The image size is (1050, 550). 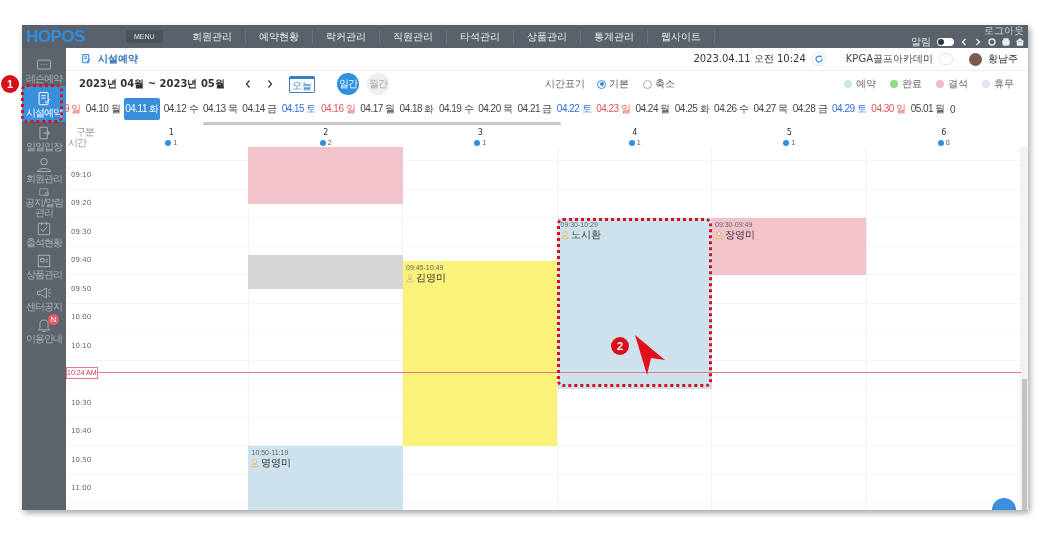 What do you see at coordinates (377, 109) in the screenshot?
I see `date-tab: 04.17 월` at bounding box center [377, 109].